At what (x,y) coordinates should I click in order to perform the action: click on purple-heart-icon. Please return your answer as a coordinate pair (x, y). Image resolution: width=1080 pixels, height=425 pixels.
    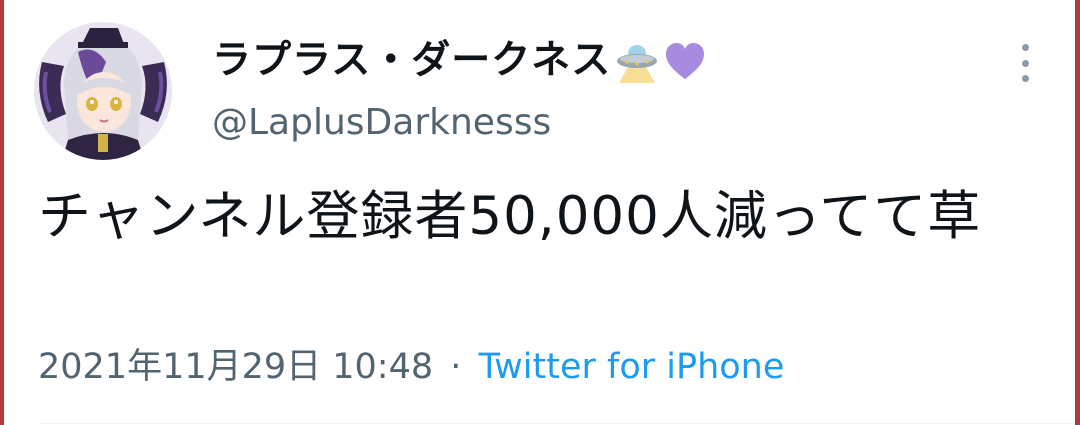
    Looking at the image, I should click on (685, 61).